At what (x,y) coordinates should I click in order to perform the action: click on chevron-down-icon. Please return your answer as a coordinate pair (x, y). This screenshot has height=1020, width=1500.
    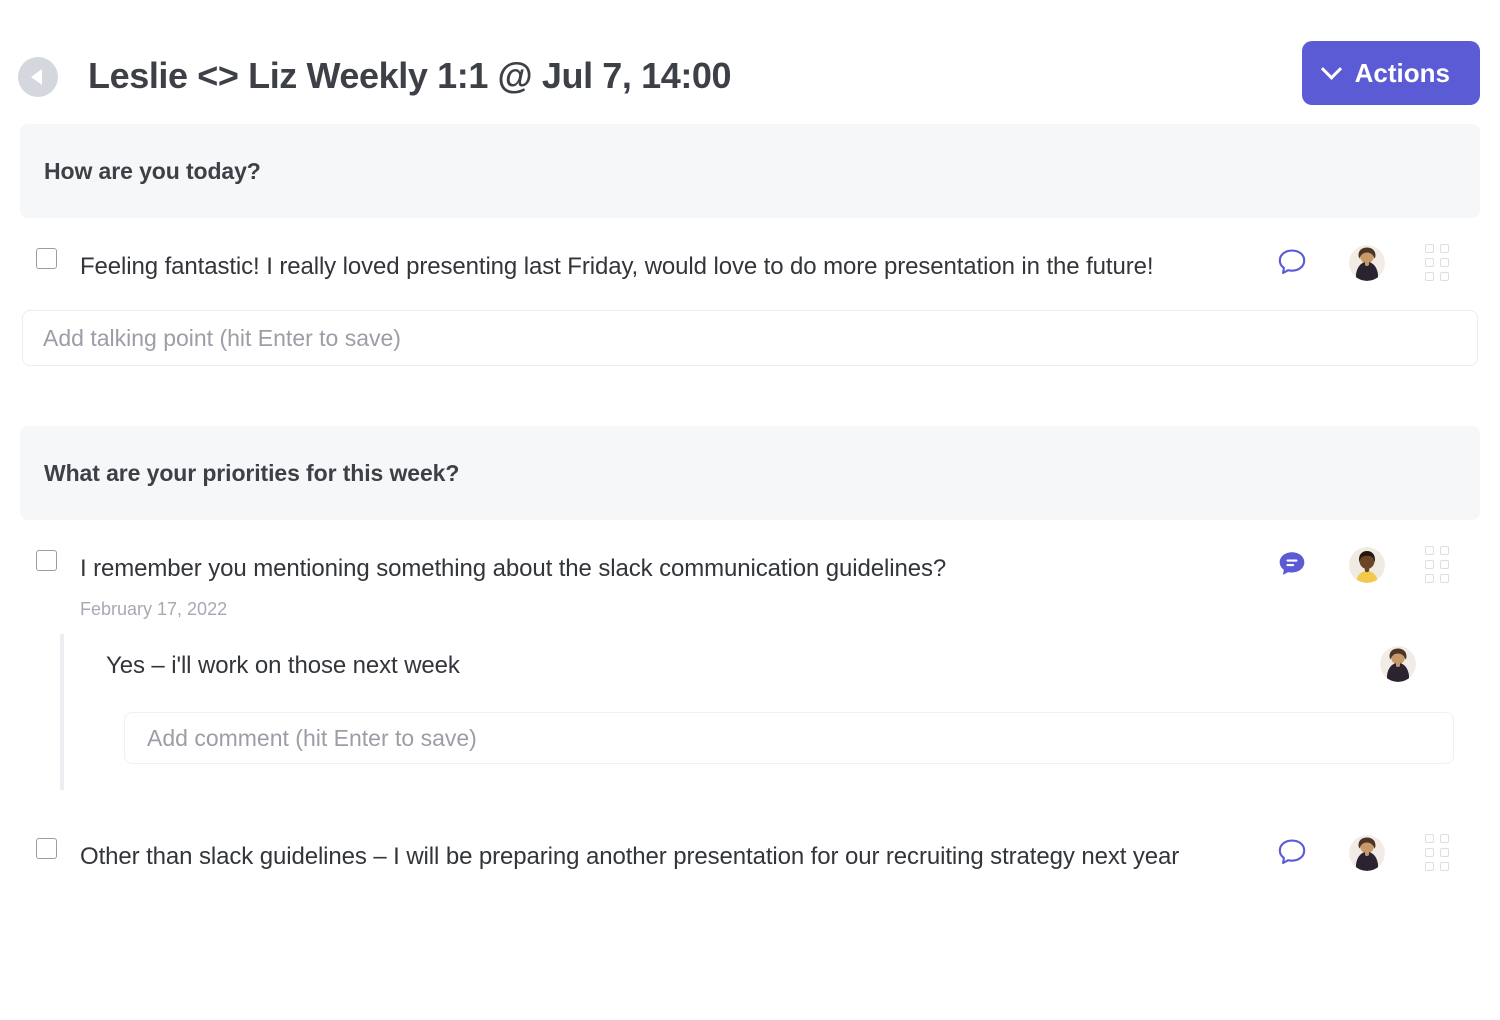
    Looking at the image, I should click on (1331, 69).